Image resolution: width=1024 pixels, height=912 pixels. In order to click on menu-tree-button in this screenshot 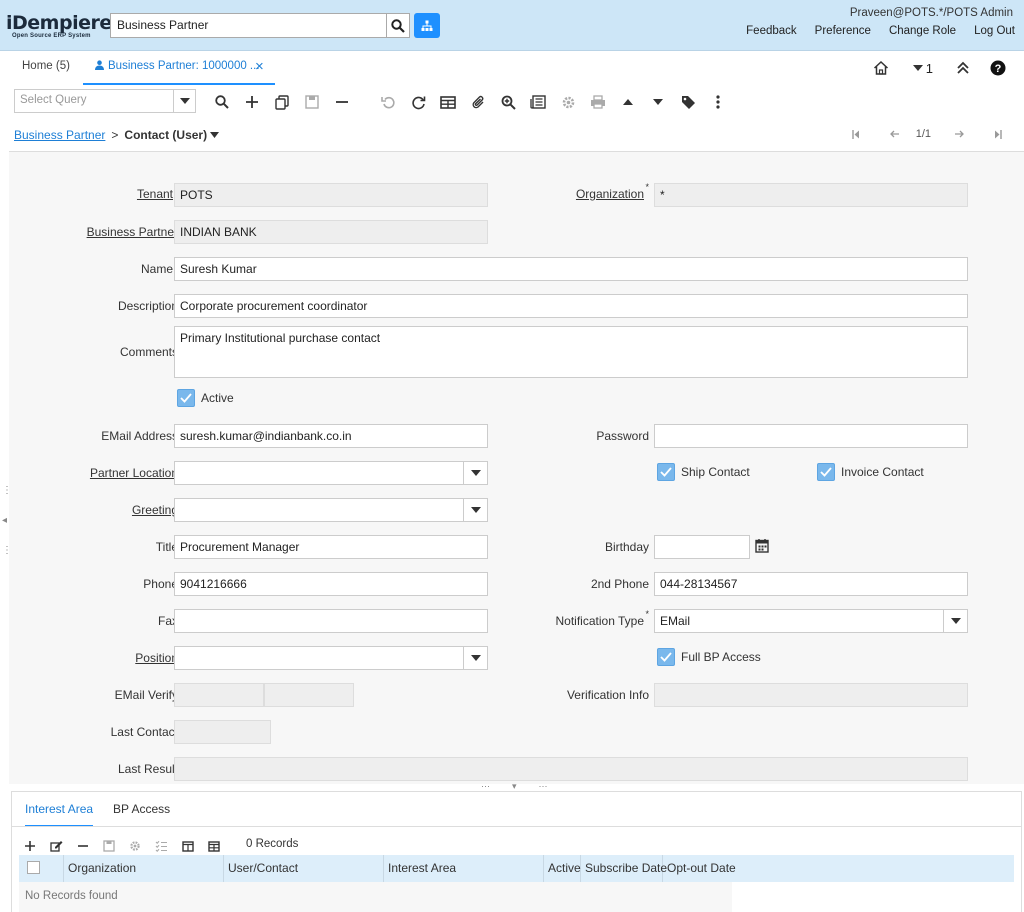, I will do `click(427, 25)`.